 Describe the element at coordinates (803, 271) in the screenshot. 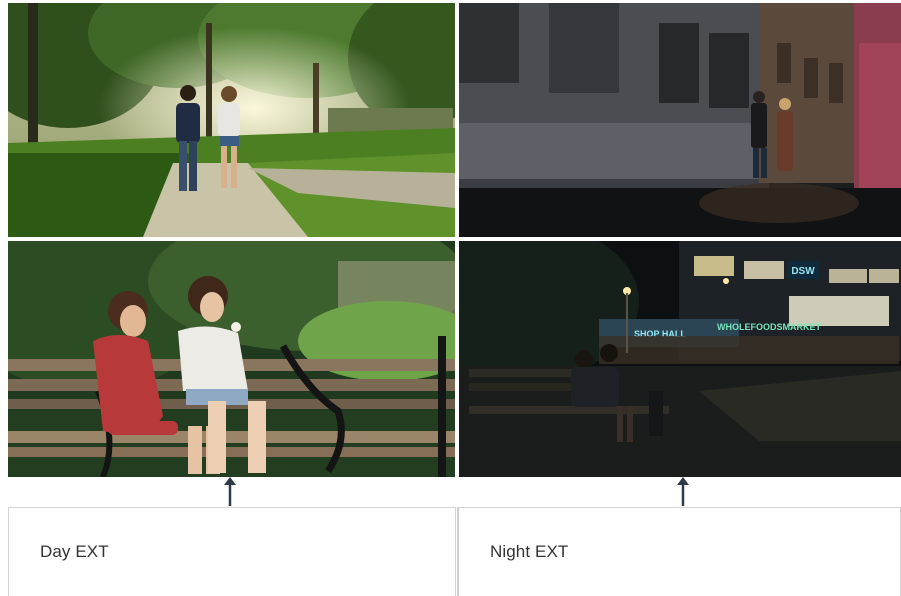

I see `dsw-sign: DSW` at that location.